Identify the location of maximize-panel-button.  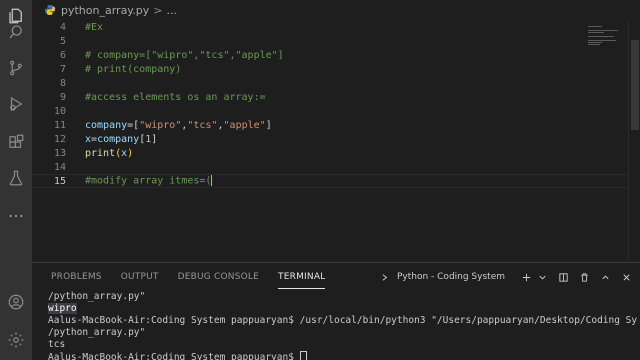
(605, 277).